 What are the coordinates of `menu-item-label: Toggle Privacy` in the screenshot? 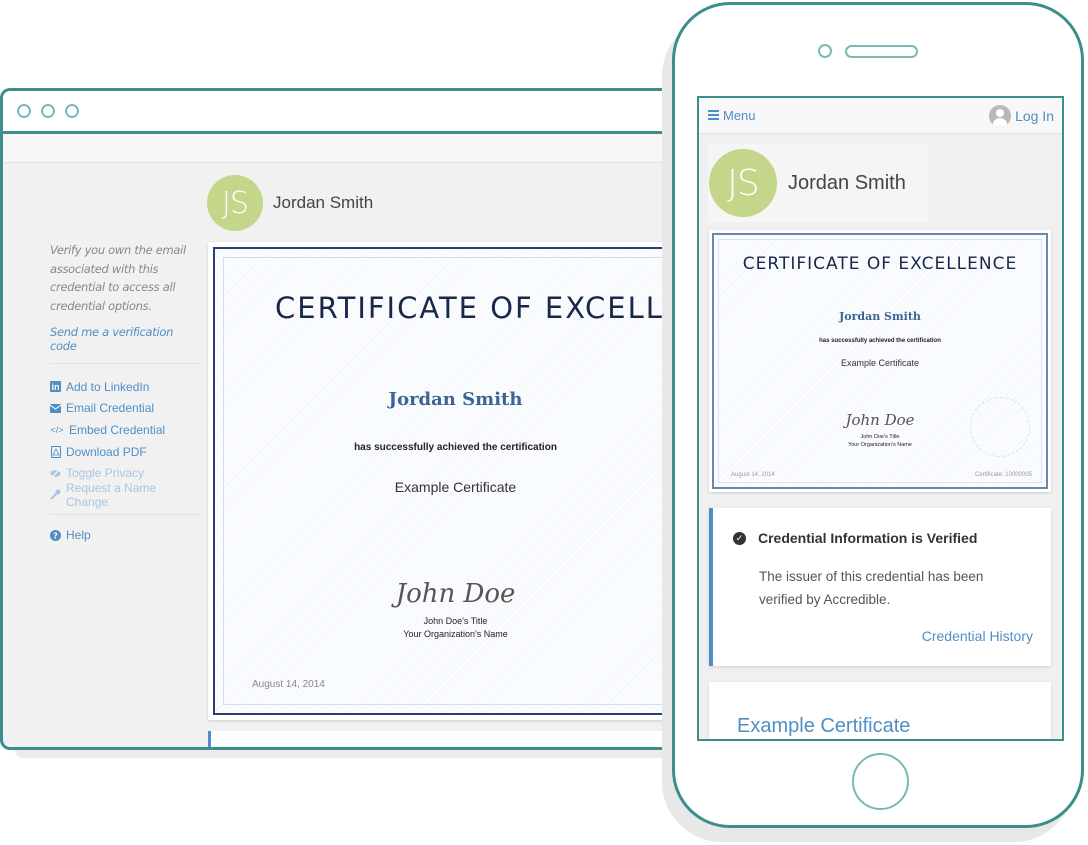 It's located at (105, 473).